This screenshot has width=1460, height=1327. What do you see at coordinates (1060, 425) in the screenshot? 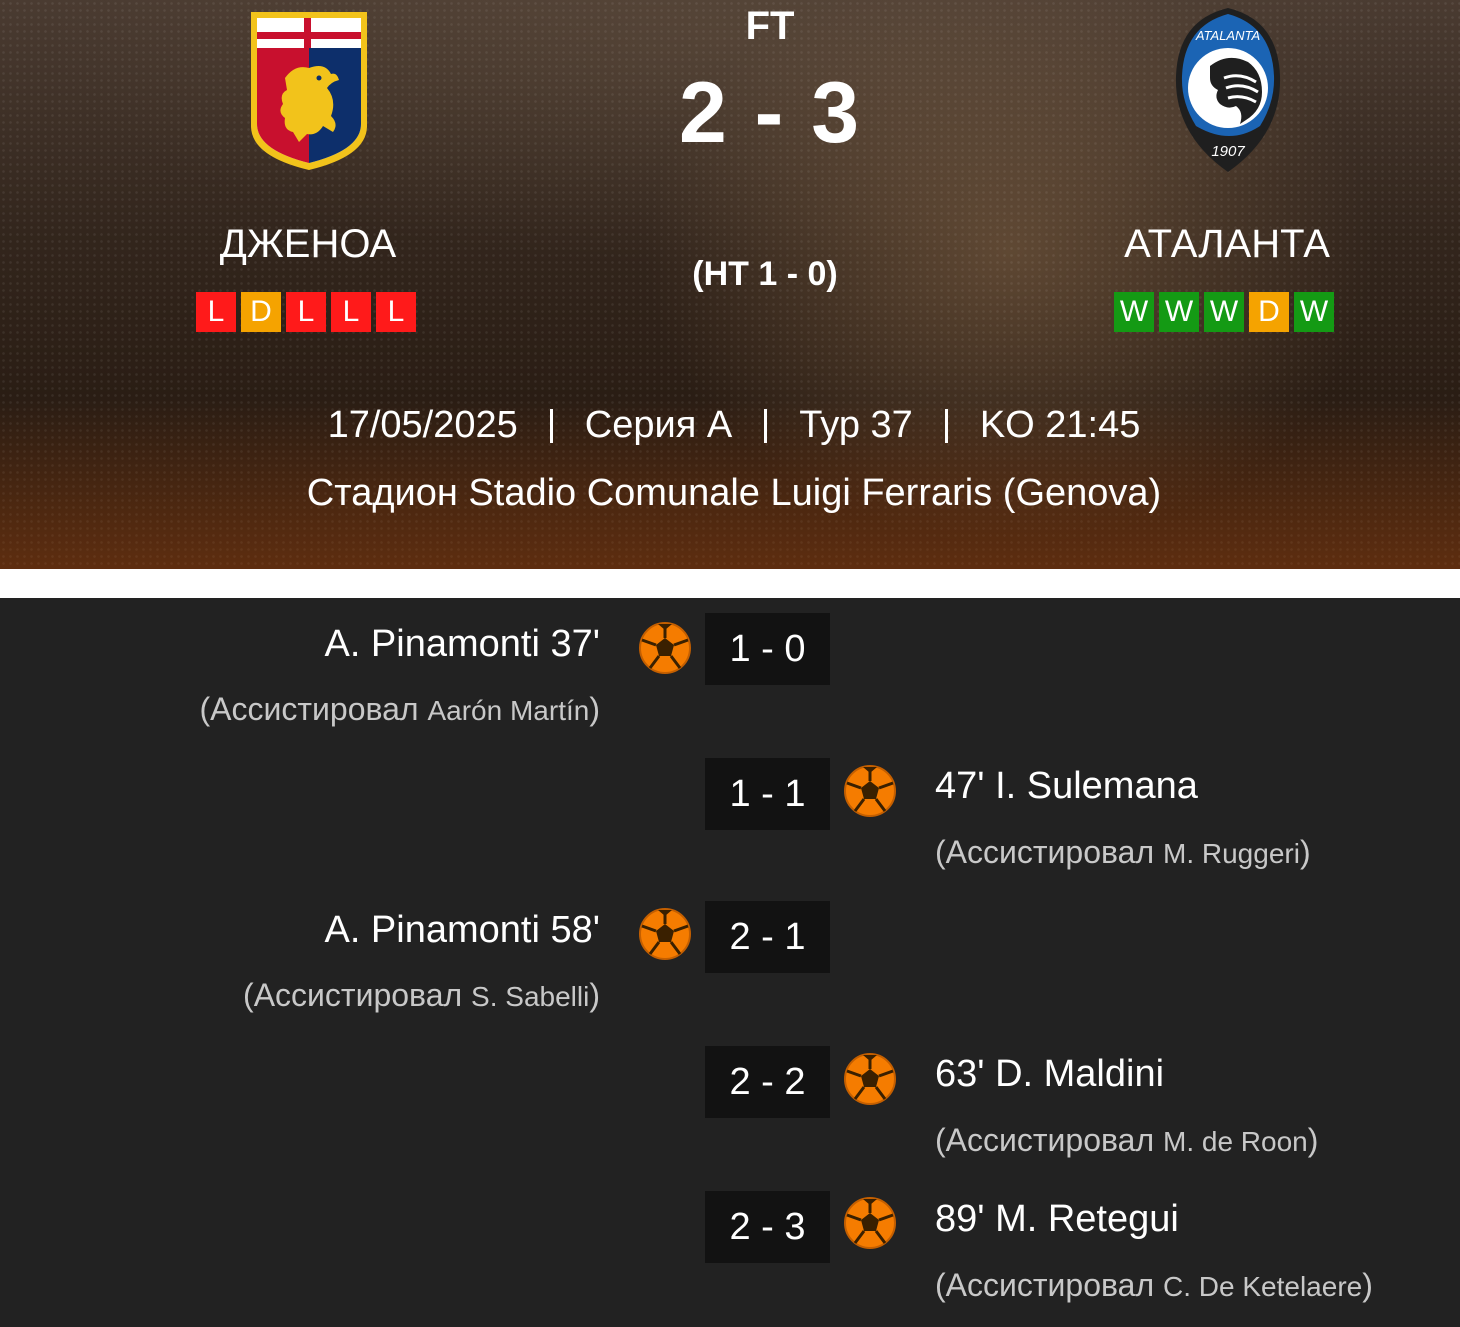
I see `kickoff-time: KO 21:45` at bounding box center [1060, 425].